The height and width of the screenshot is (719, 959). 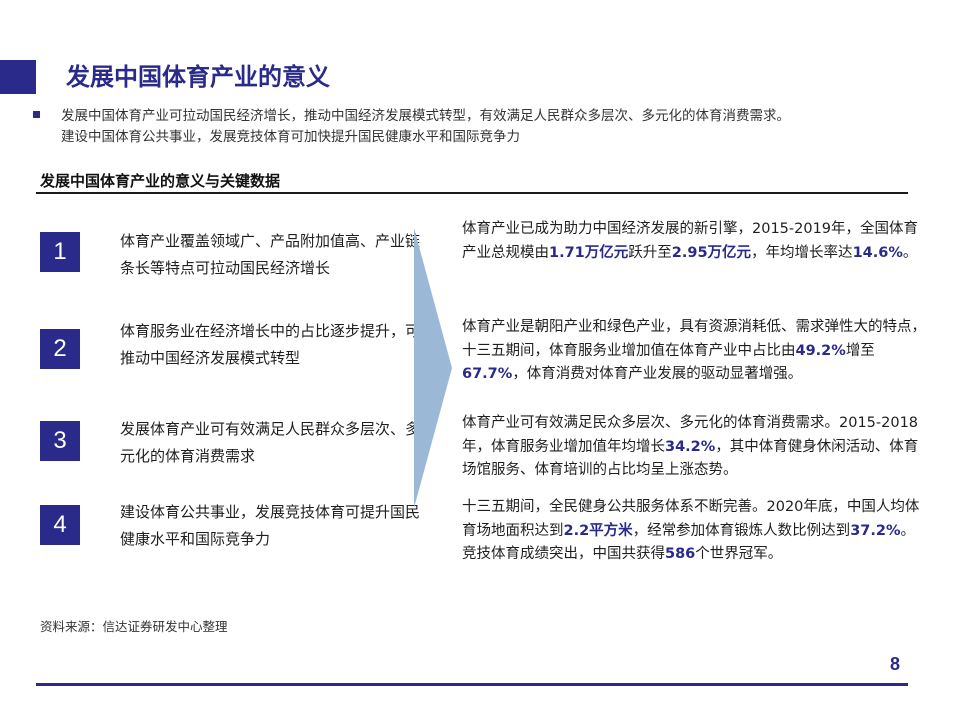 What do you see at coordinates (598, 530) in the screenshot?
I see `detail-4-highlight-1: 2.2平方米` at bounding box center [598, 530].